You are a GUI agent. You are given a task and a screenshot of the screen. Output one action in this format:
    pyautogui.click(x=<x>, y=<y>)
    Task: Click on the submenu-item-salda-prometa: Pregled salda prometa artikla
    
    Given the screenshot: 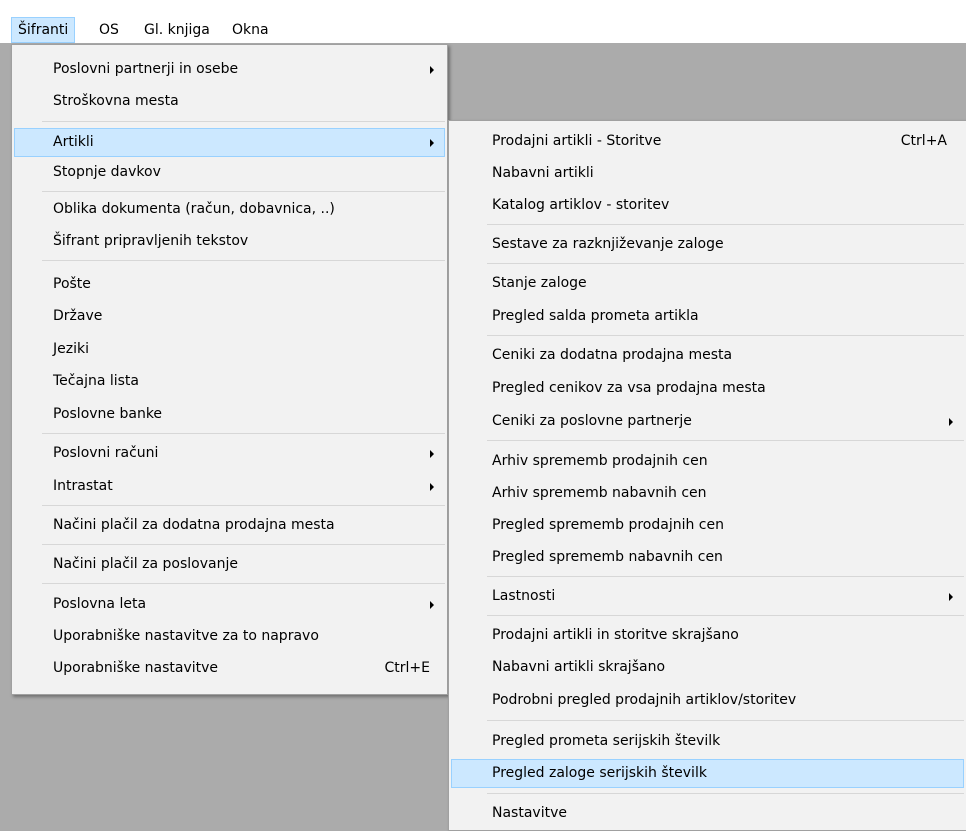 What is the action you would take?
    pyautogui.click(x=707, y=316)
    